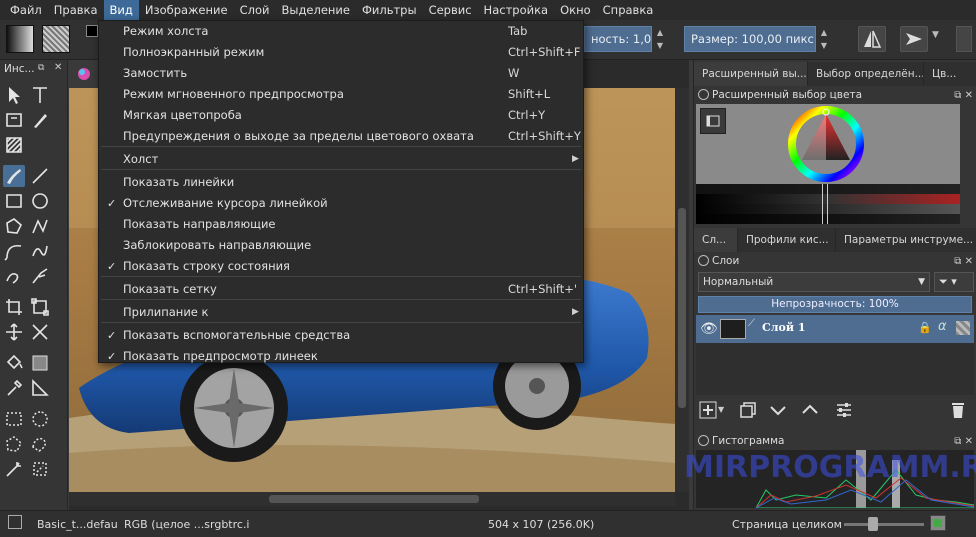 This screenshot has width=976, height=537. Describe the element at coordinates (341, 203) in the screenshot. I see `view-menu-item: ✓ Отслеживание курсора линейкой` at that location.